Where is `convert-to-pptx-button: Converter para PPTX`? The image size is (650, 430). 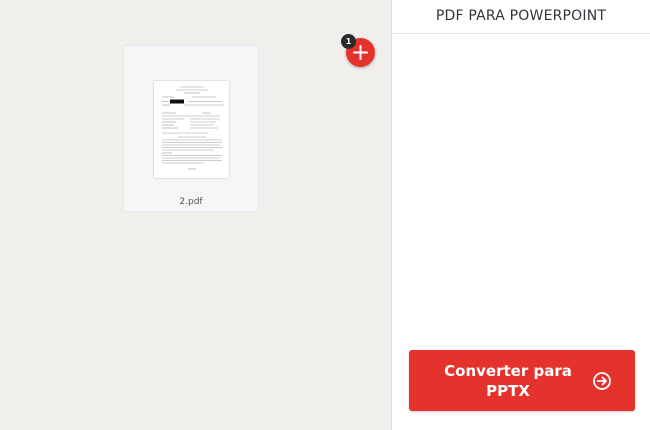 convert-to-pptx-button: Converter para PPTX is located at coordinates (522, 380).